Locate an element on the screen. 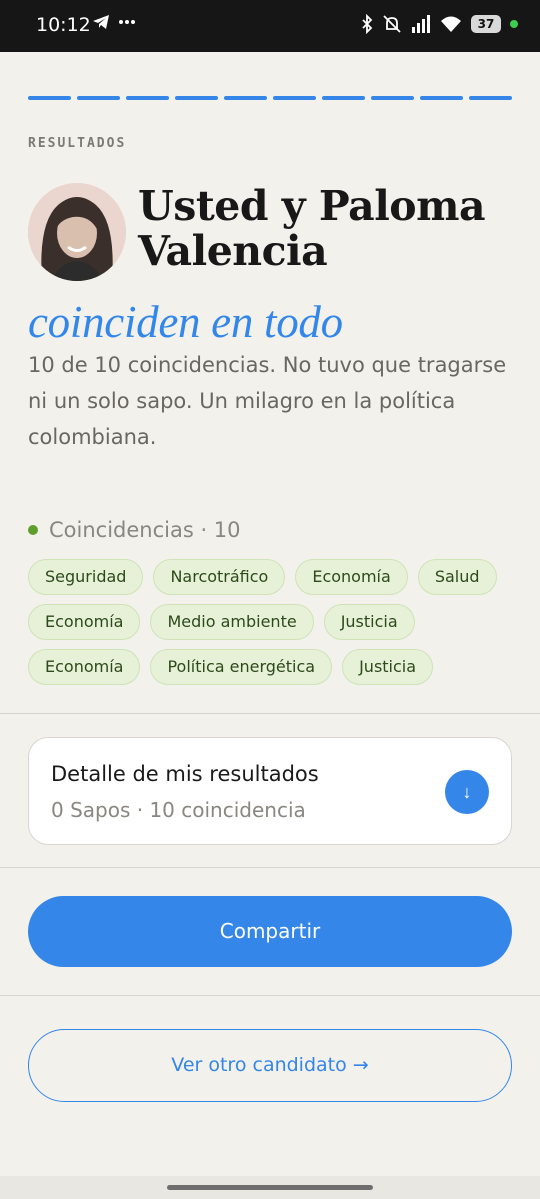 This screenshot has width=540, height=1199. coincidences-heading: Coincidencias · 10 is located at coordinates (134, 530).